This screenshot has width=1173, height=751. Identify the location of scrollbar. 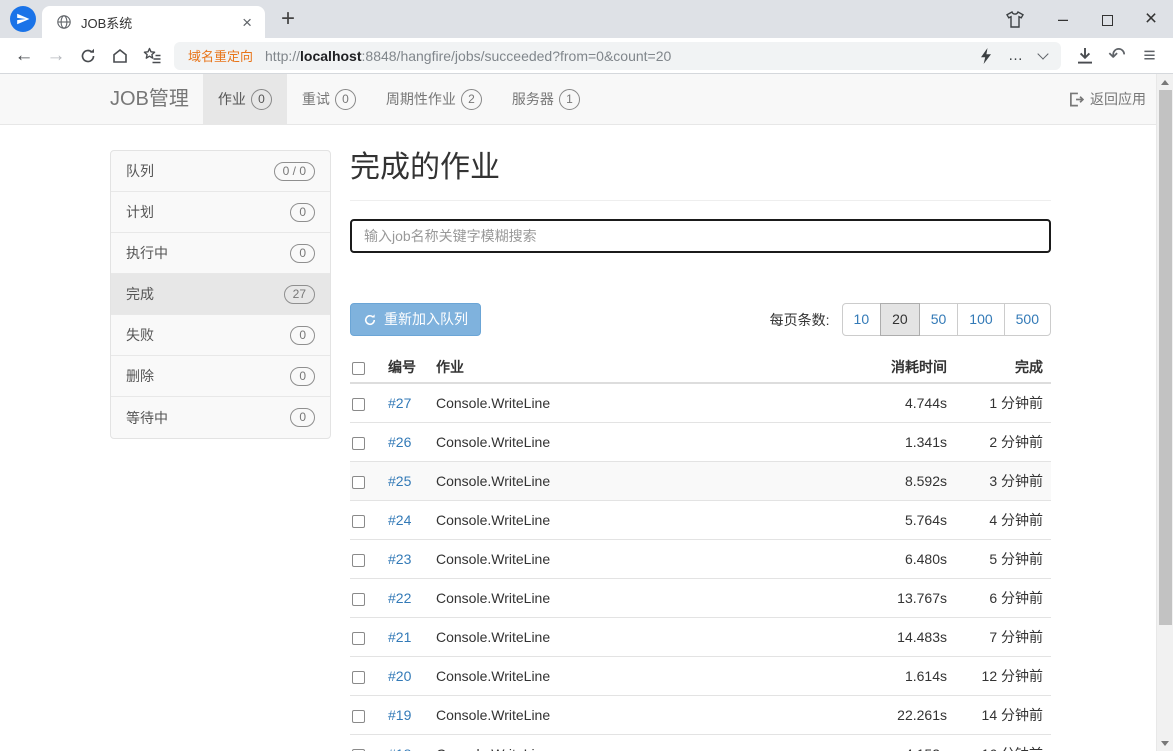
(1164, 412).